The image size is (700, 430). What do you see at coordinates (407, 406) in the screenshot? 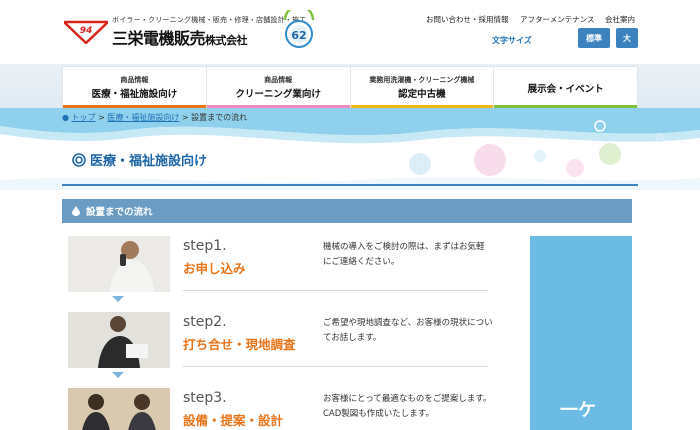
I see `step-description: お客様にとって最適なものをご提案します。CAD製図も作成いたします。` at bounding box center [407, 406].